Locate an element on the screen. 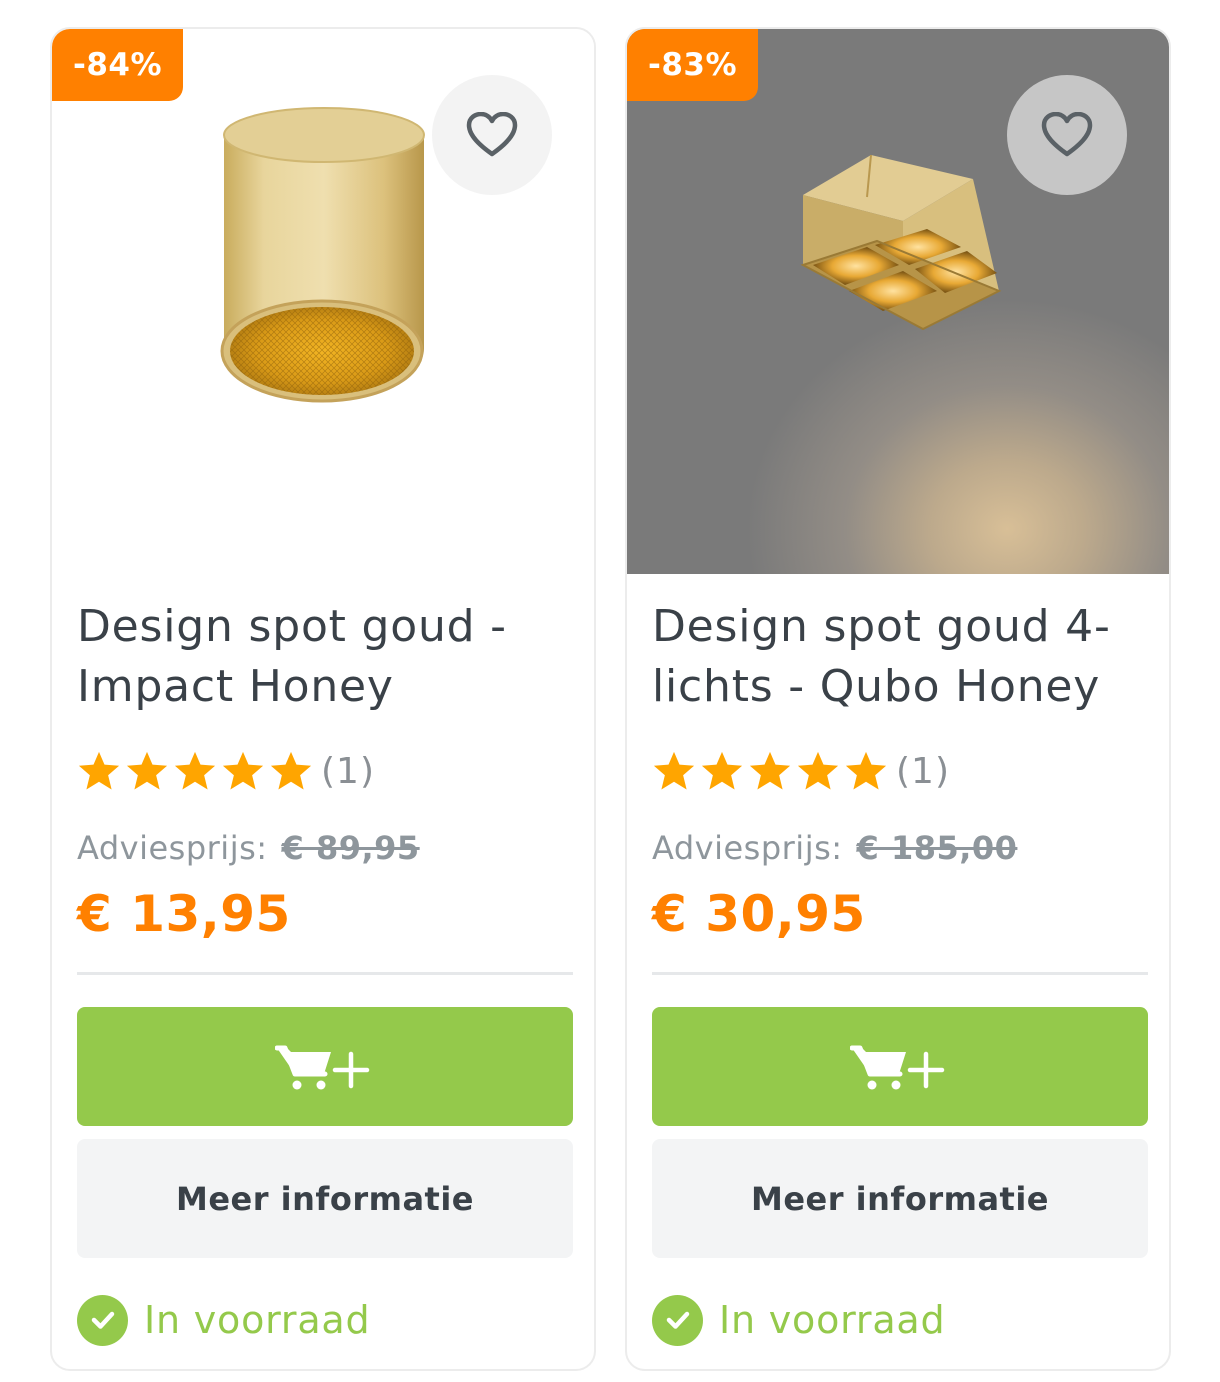  product-title-line: lichts - Qubo Honey is located at coordinates (876, 686).